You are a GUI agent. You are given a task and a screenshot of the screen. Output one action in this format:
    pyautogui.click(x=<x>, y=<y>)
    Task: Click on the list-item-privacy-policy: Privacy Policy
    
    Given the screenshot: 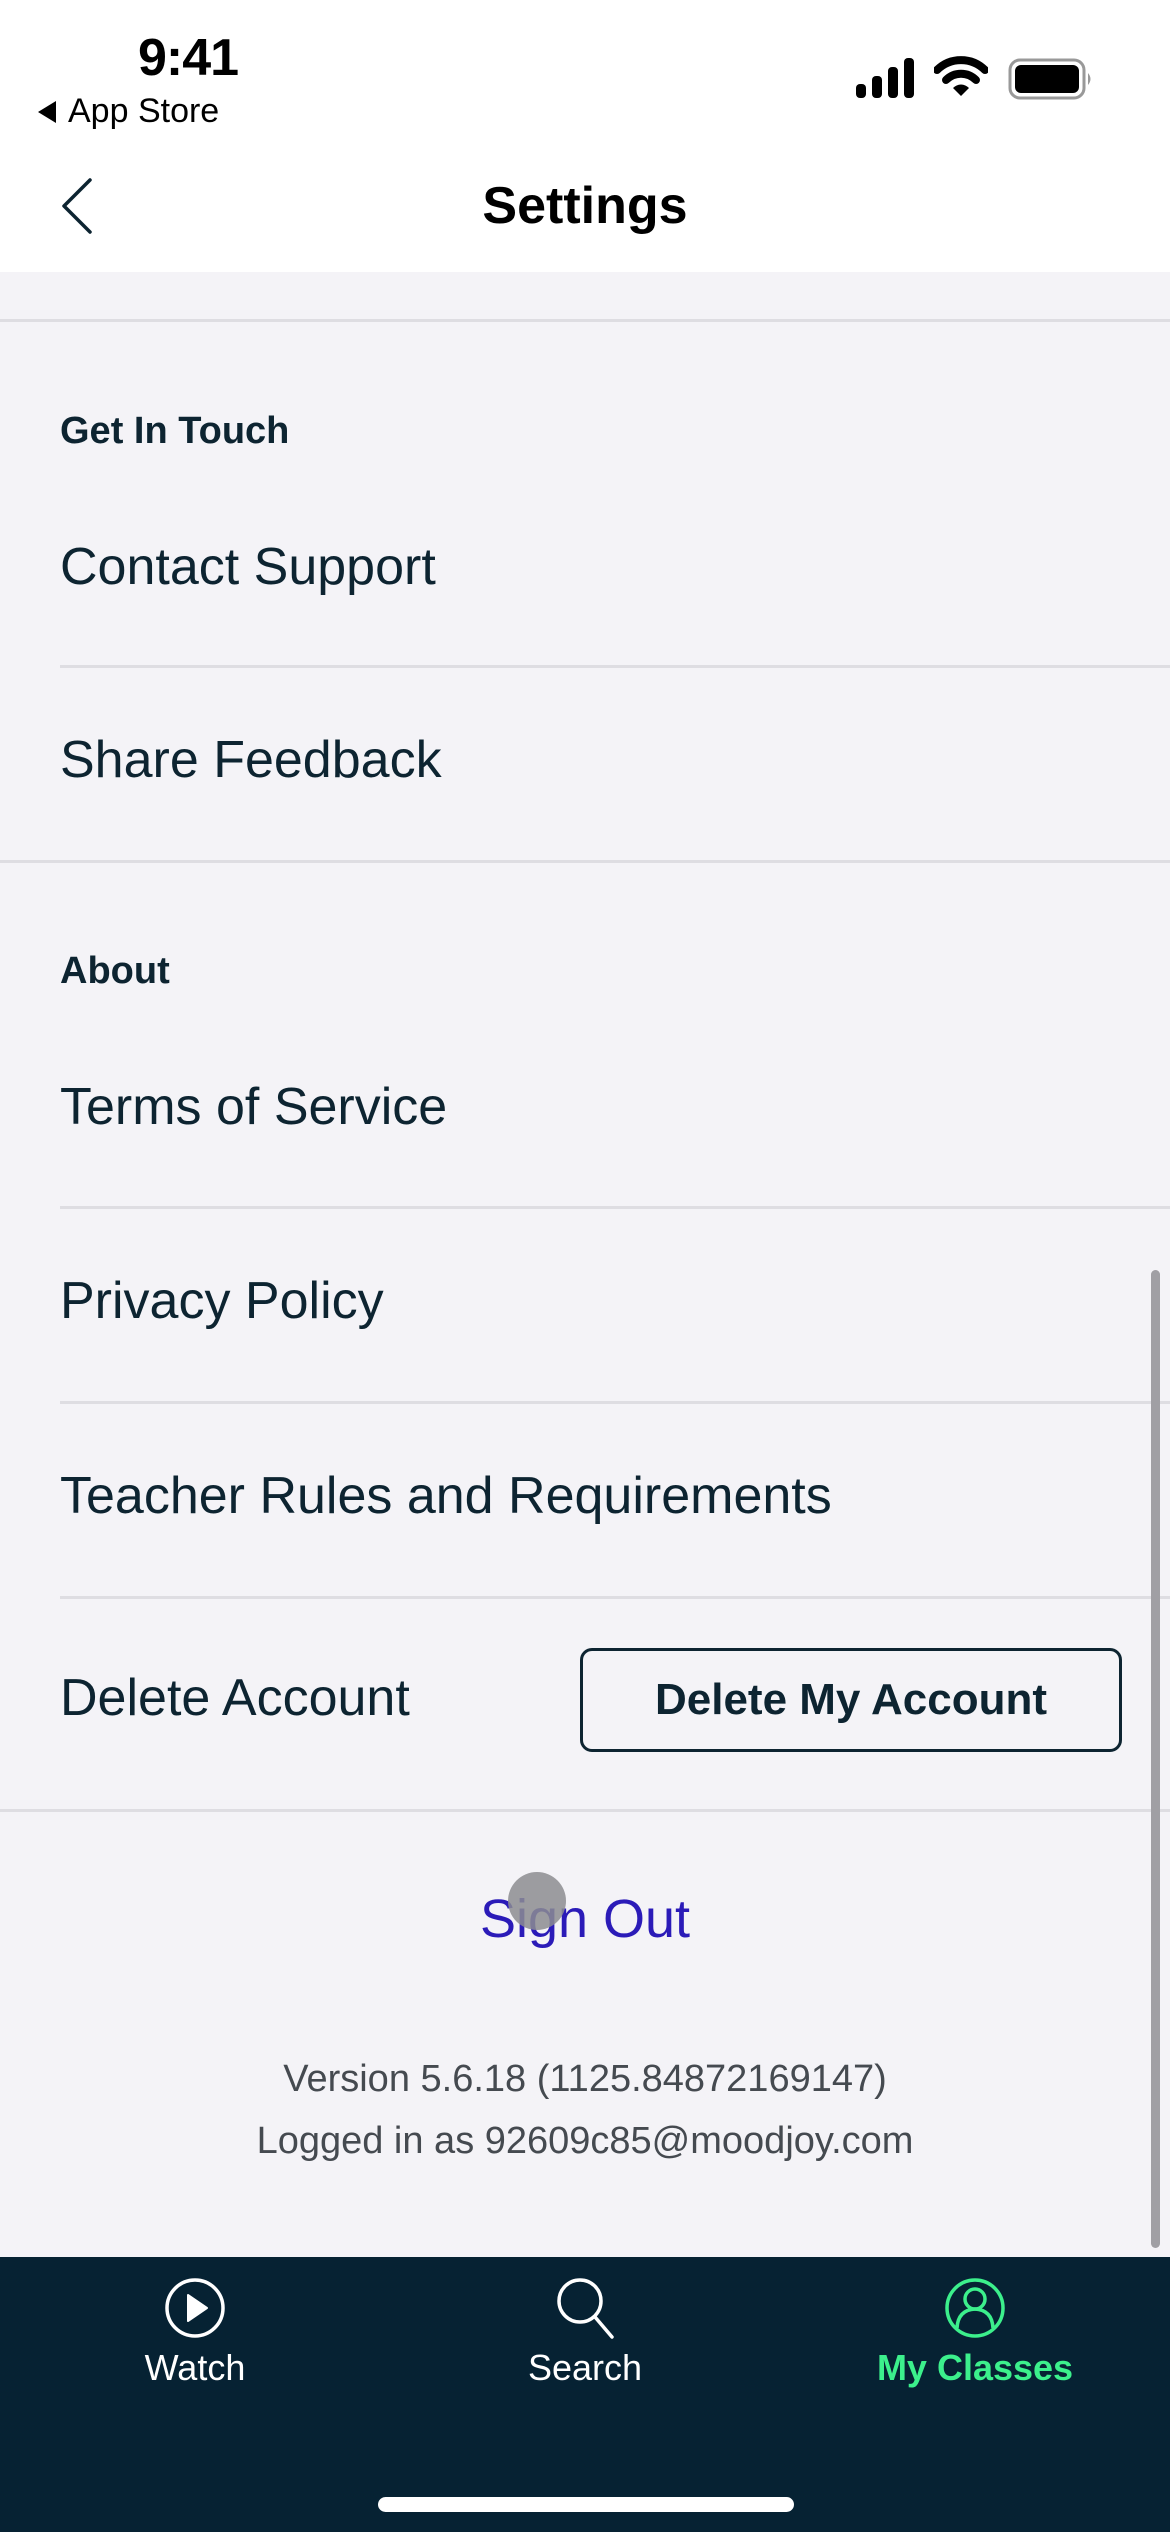 What is the action you would take?
    pyautogui.click(x=575, y=1304)
    